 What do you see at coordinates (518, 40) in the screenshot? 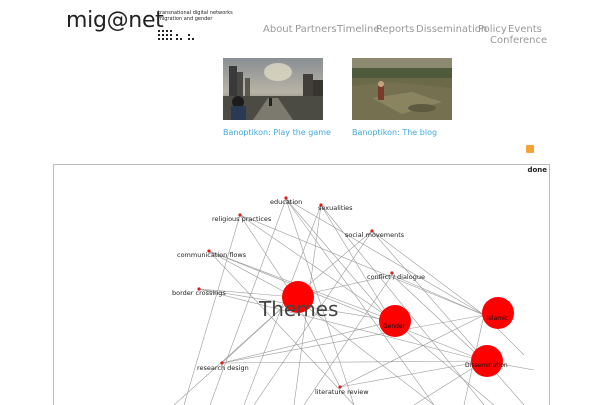
I see `nav-conference: Conference` at bounding box center [518, 40].